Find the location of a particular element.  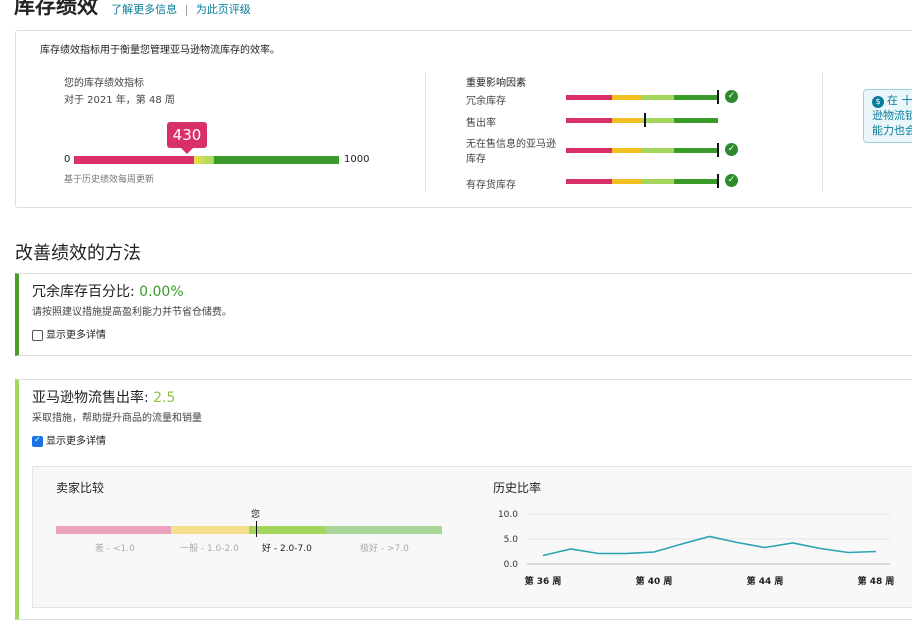

card-divider-right is located at coordinates (822, 132).